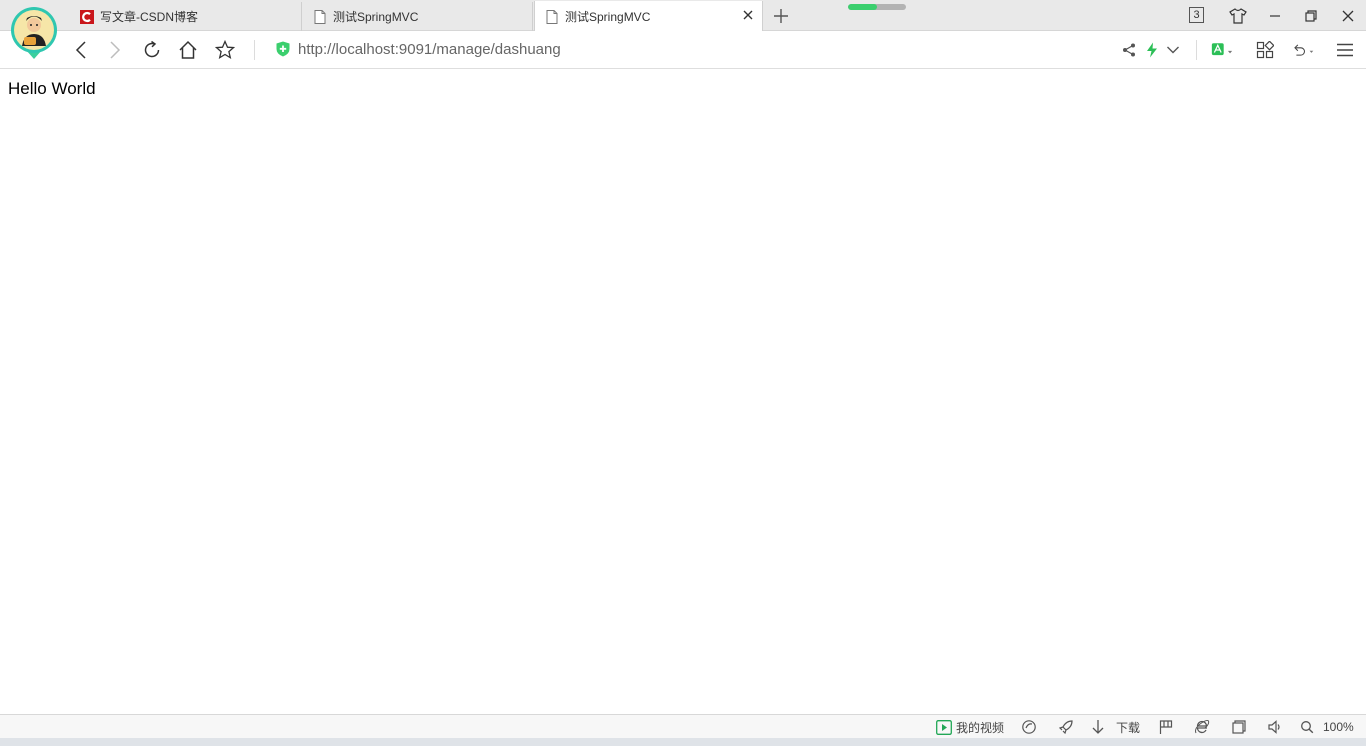 The height and width of the screenshot is (746, 1366). What do you see at coordinates (1275, 16) in the screenshot?
I see `minimize-icon` at bounding box center [1275, 16].